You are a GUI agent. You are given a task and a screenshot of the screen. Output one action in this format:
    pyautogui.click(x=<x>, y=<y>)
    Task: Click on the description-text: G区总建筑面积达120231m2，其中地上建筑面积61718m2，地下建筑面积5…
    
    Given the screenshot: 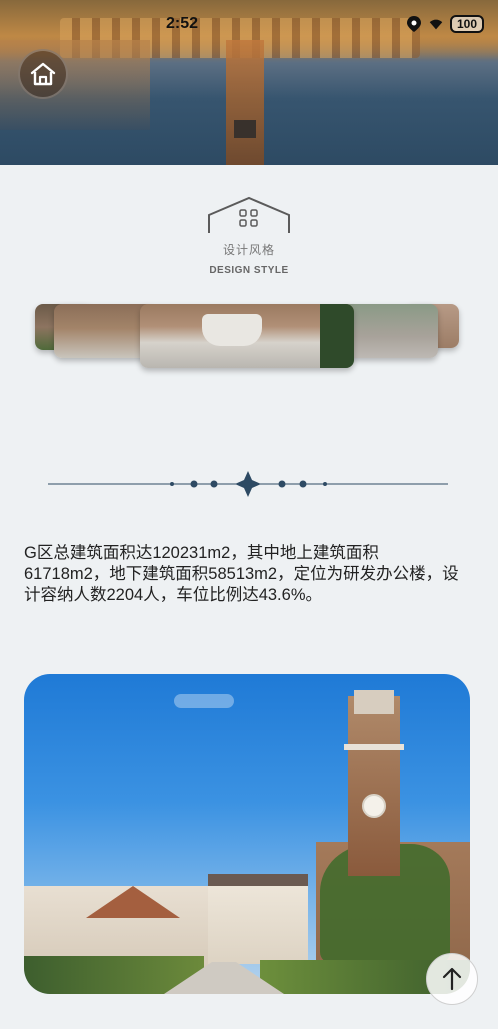 What is the action you would take?
    pyautogui.click(x=241, y=574)
    